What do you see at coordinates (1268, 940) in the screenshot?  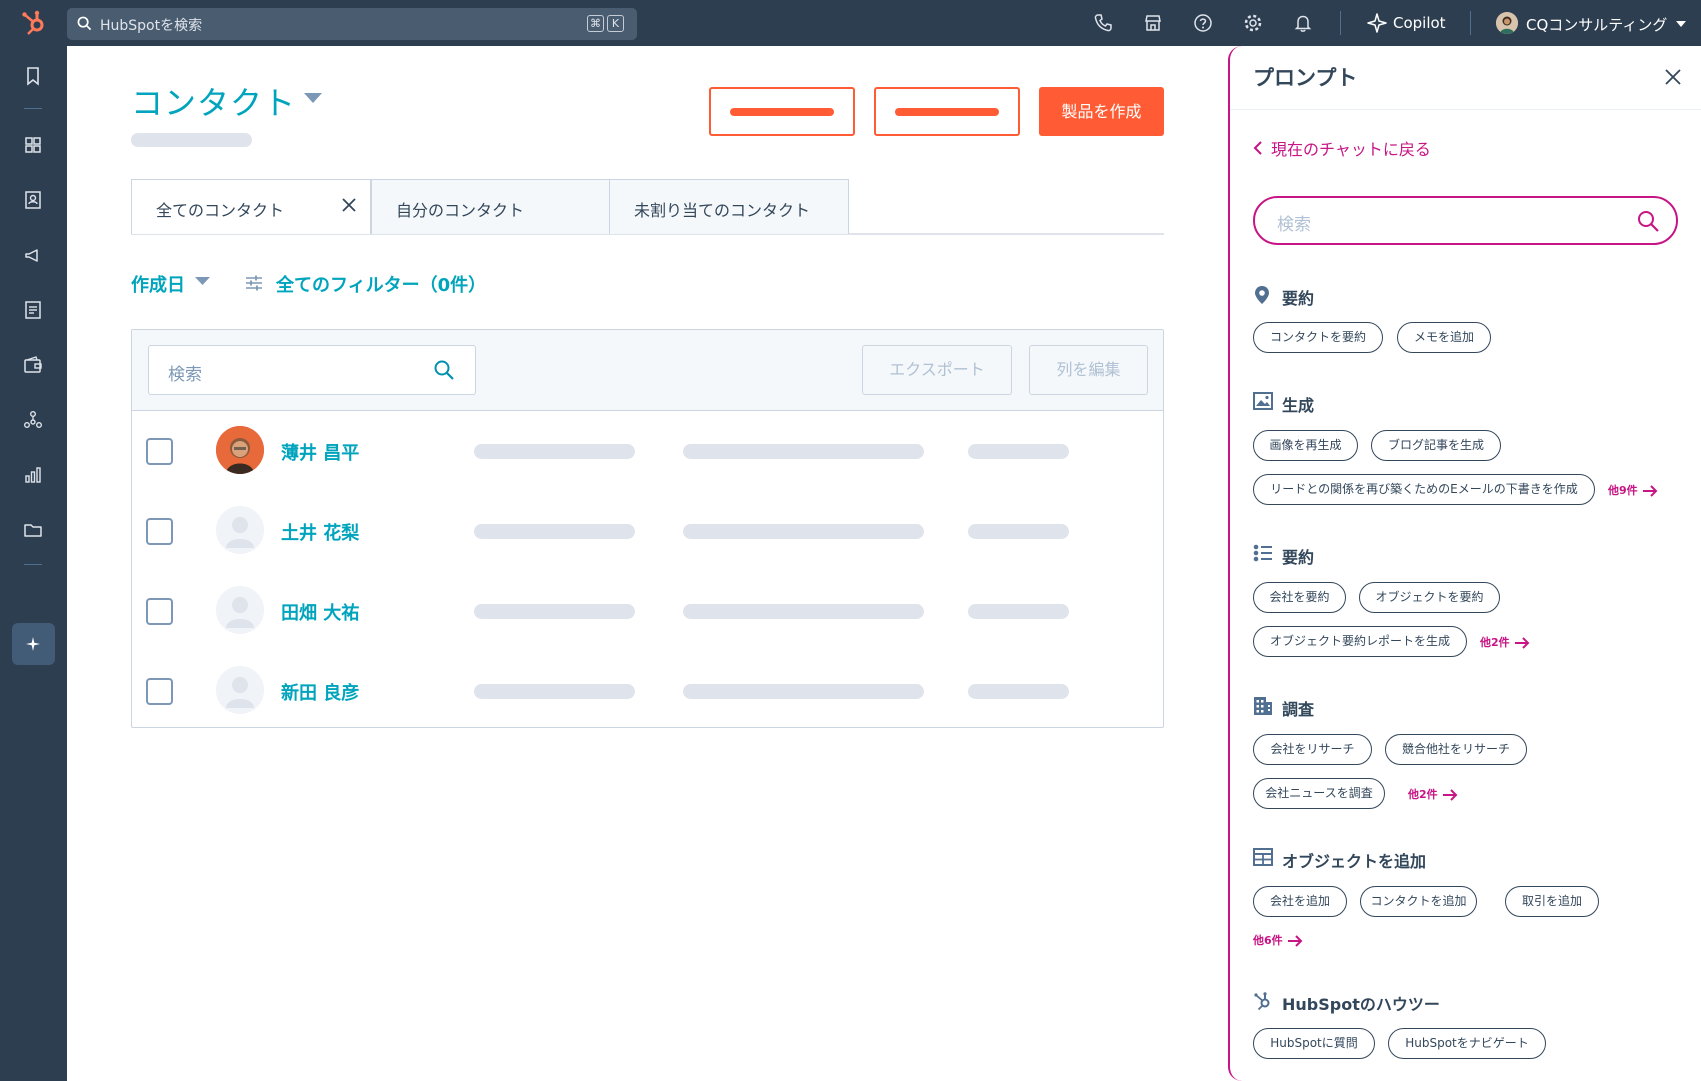 I see `more-prompts-label: 他6件` at bounding box center [1268, 940].